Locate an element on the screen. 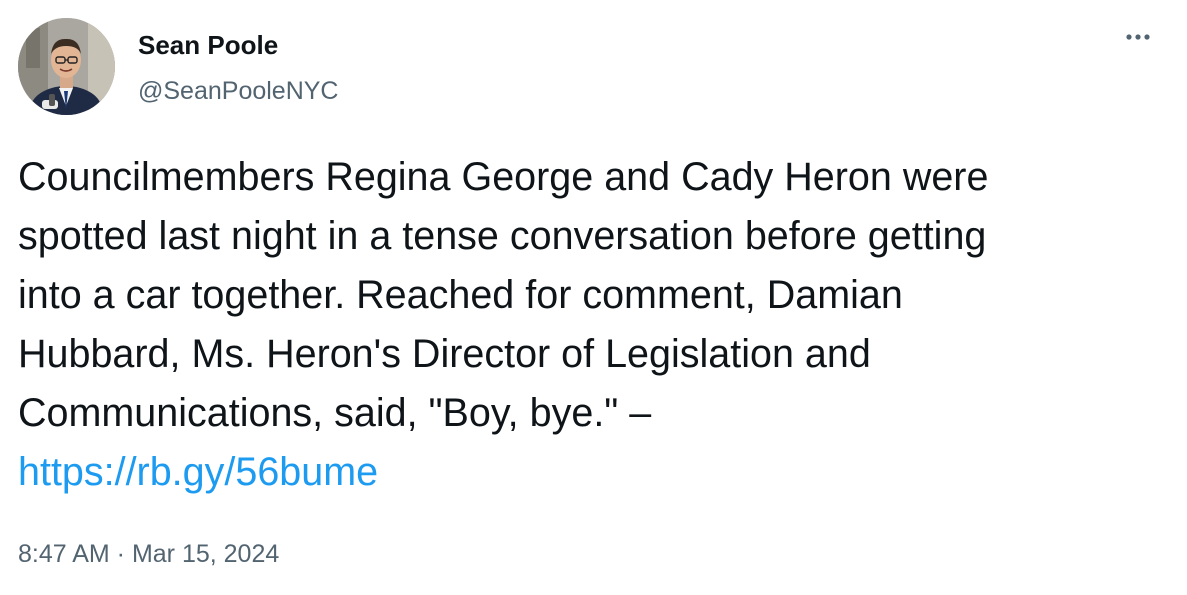 Image resolution: width=1187 pixels, height=595 pixels. tweet-timestamp: 8:47 AM · Mar 15, 2024 is located at coordinates (148, 554).